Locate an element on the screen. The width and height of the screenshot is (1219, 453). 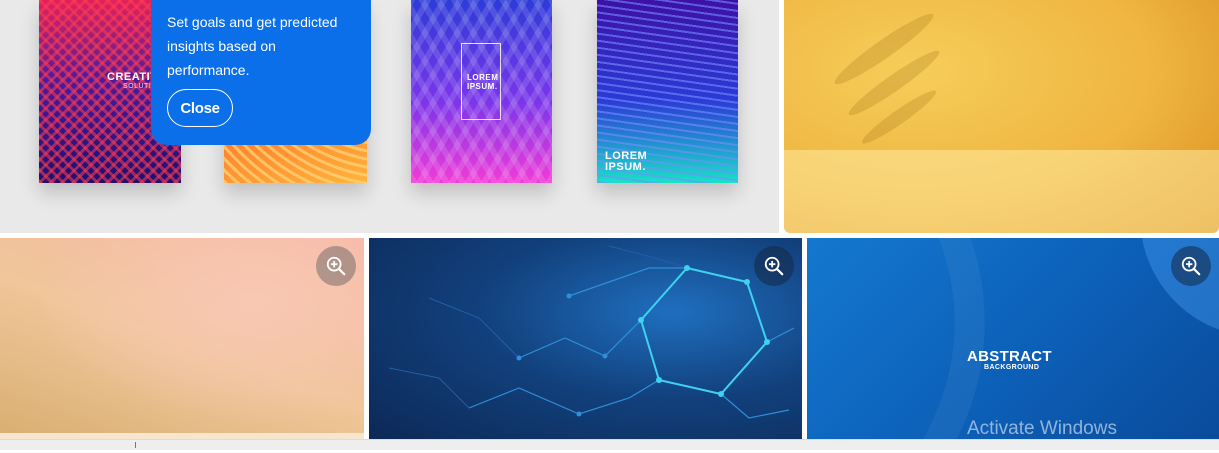
bottom-bar-tick is located at coordinates (135, 445).